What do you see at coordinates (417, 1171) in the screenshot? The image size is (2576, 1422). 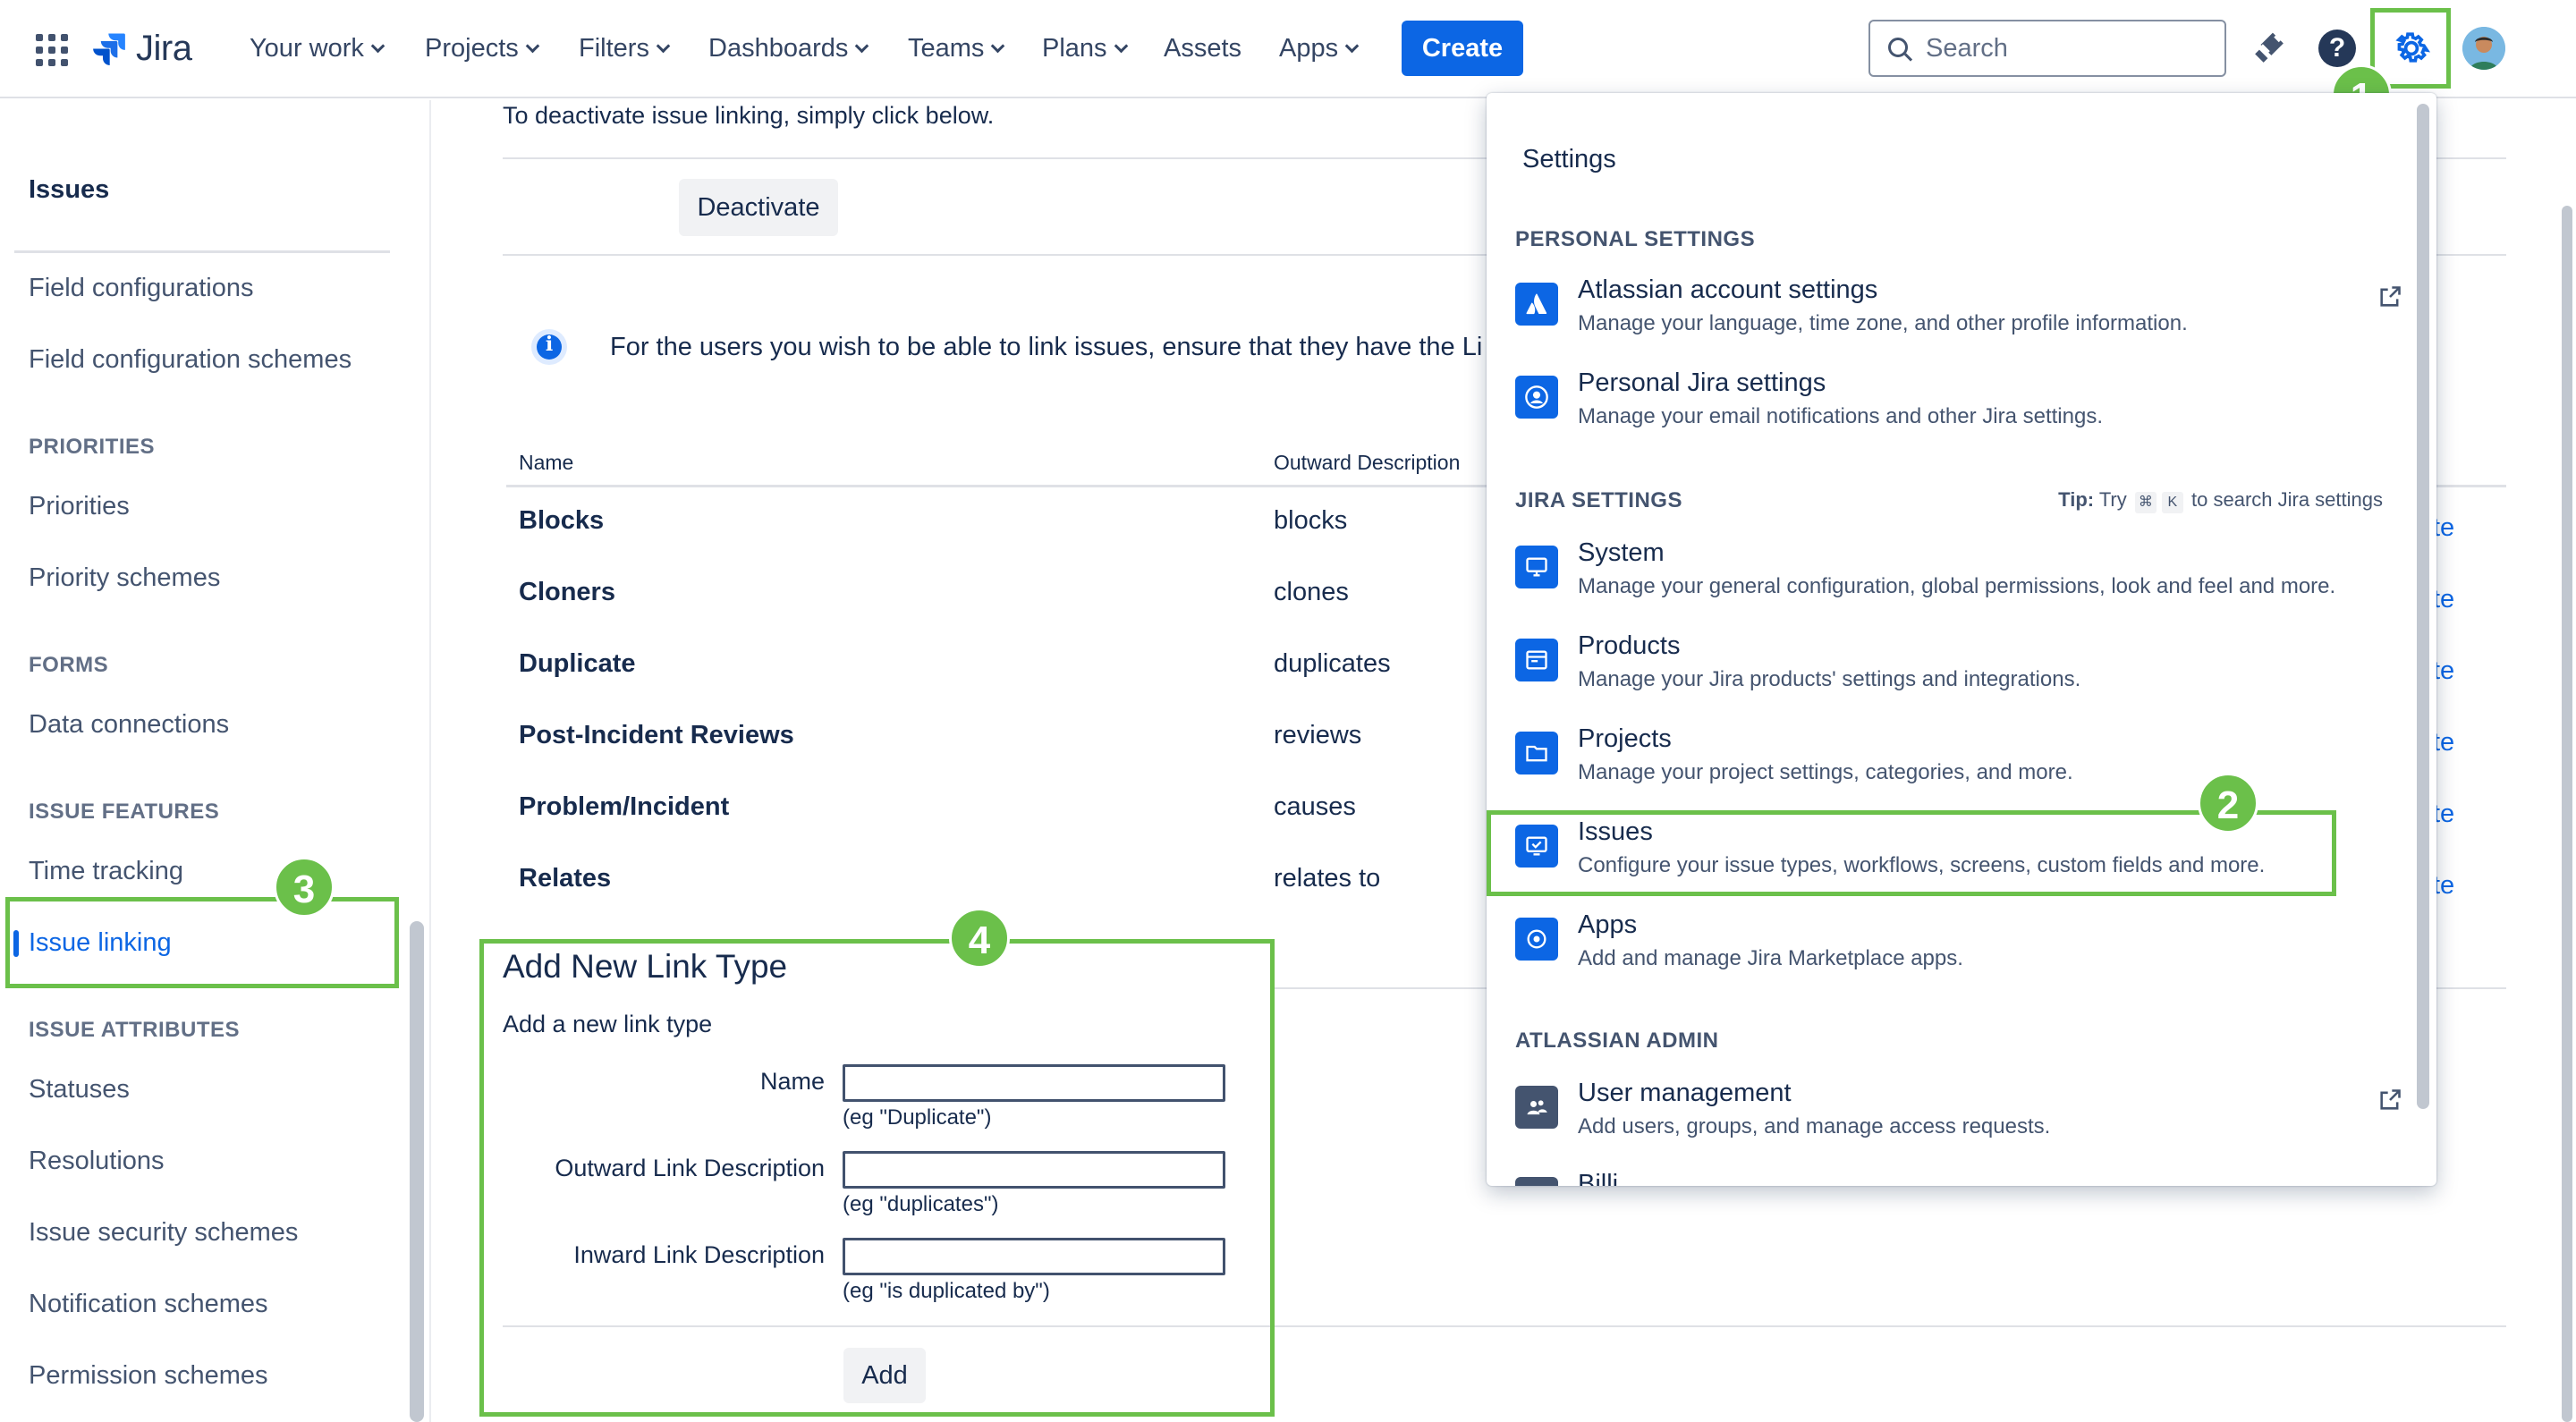 I see `sidebar-scrollbar` at bounding box center [417, 1171].